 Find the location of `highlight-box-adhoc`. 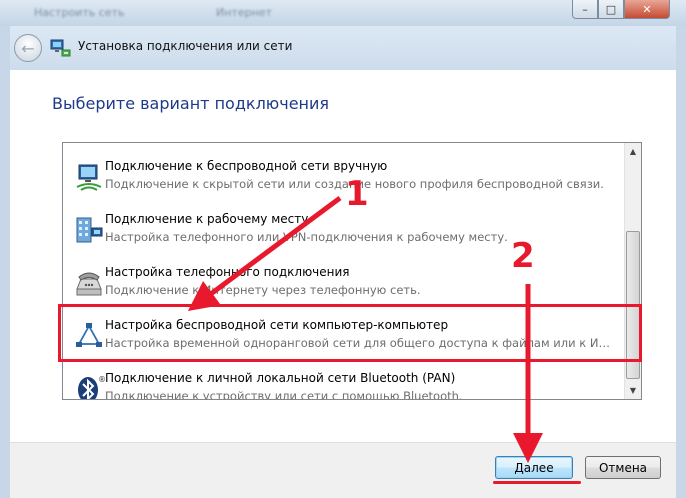

highlight-box-adhoc is located at coordinates (350, 333).